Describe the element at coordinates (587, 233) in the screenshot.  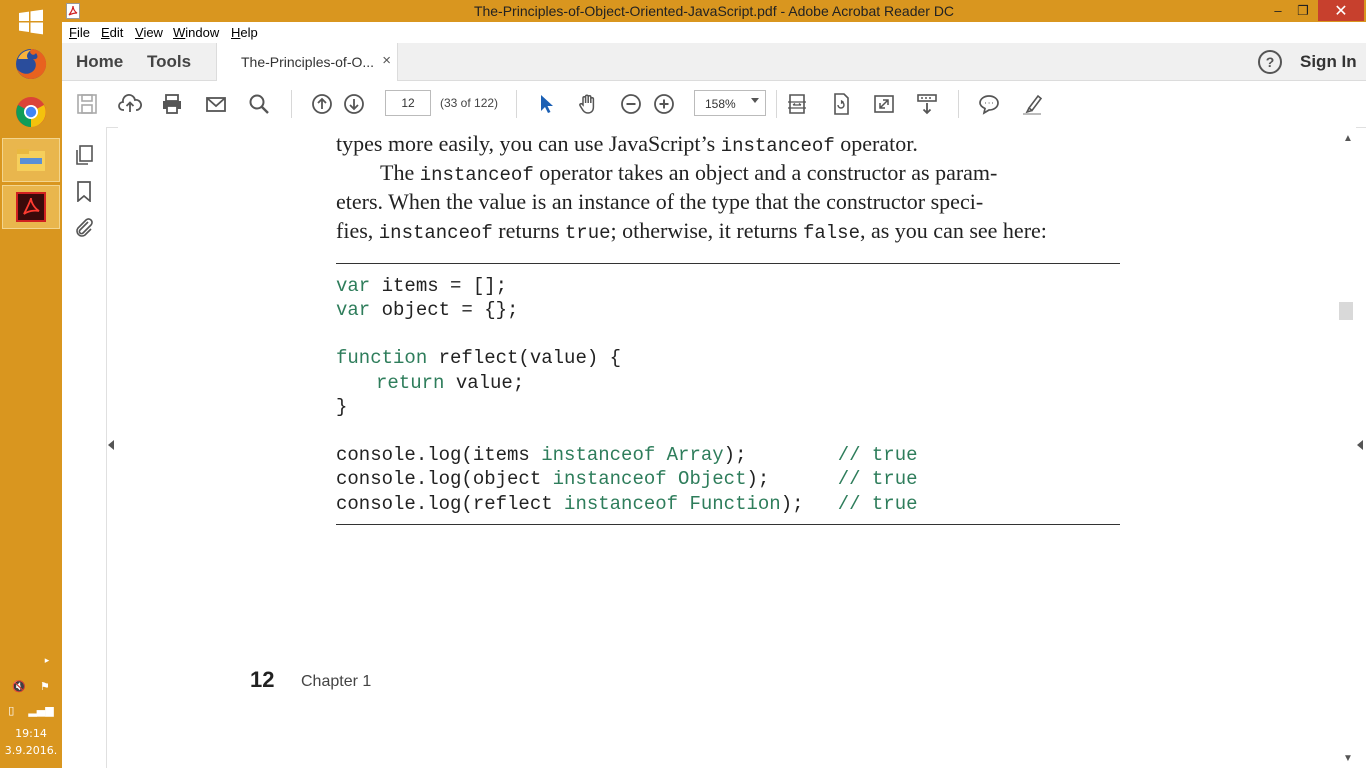
I see `inline-code: true` at that location.